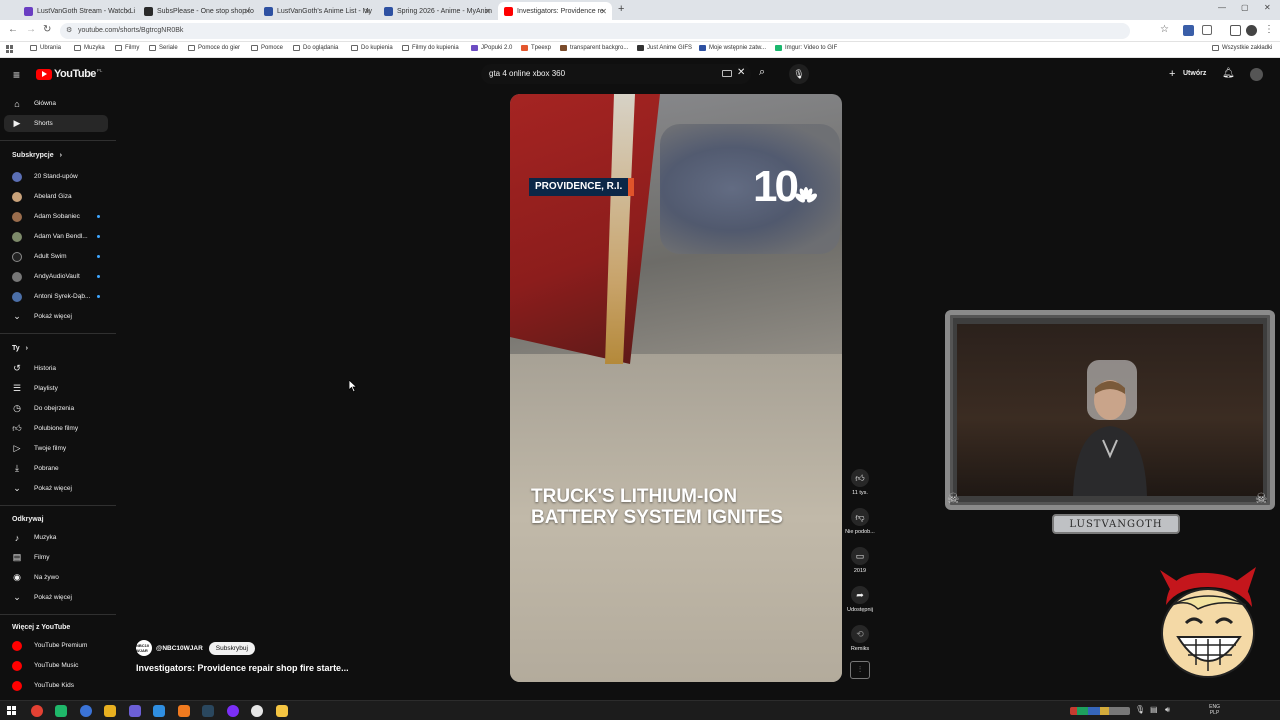 The image size is (1280, 720). I want to click on sidebar-item-shorts: ▶ Shorts, so click(56, 123).